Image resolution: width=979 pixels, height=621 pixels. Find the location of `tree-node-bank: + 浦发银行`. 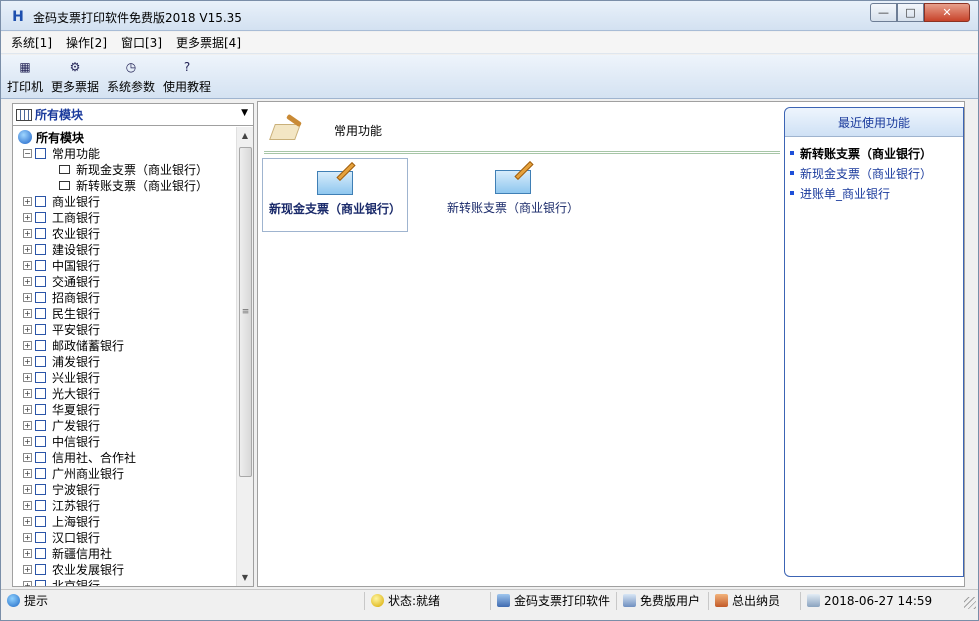

tree-node-bank: + 浦发银行 is located at coordinates (125, 361).